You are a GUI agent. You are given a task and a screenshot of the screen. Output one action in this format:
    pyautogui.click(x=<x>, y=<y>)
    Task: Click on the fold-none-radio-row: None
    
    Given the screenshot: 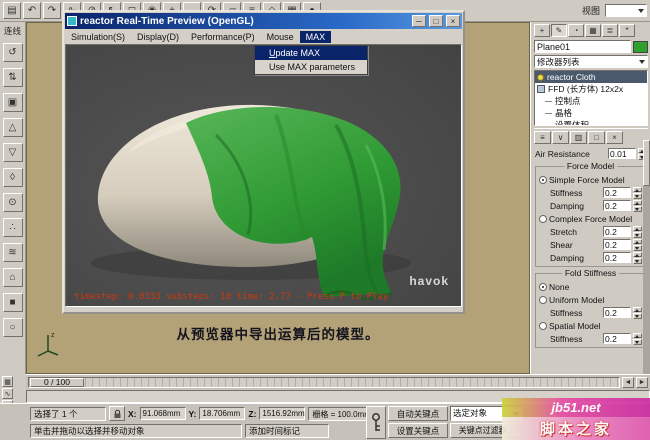 What is the action you would take?
    pyautogui.click(x=590, y=286)
    